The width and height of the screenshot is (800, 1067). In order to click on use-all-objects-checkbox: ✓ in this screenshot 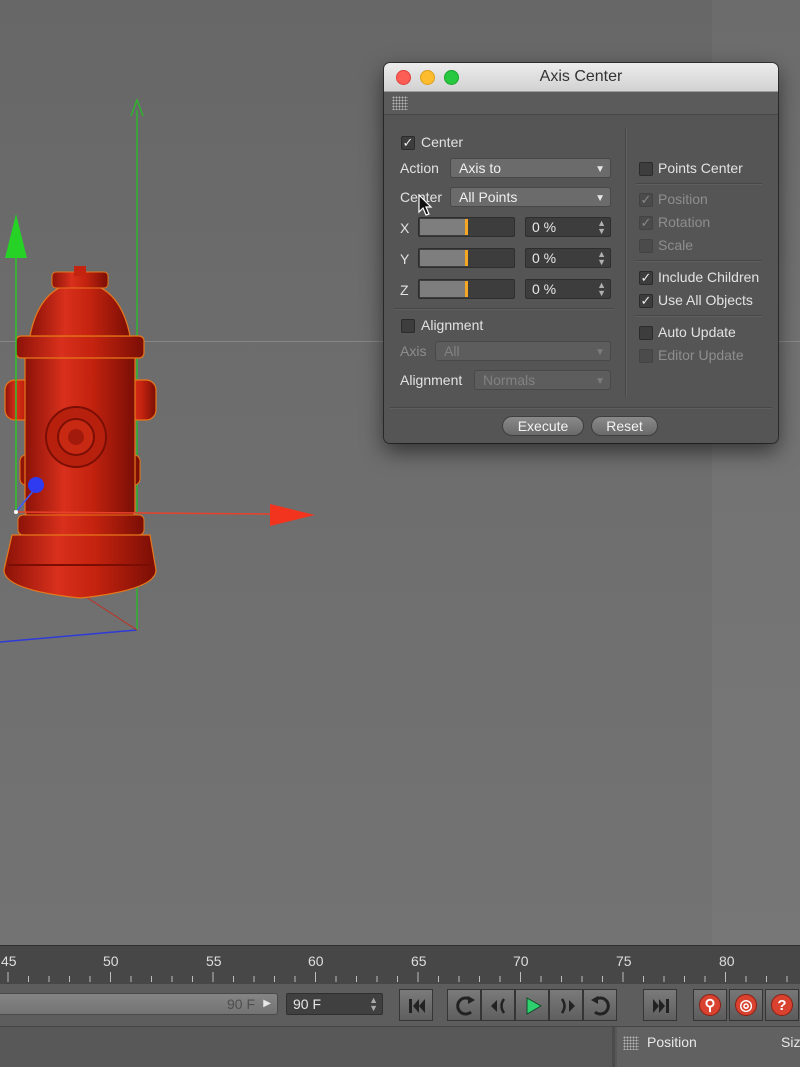, I will do `click(646, 301)`.